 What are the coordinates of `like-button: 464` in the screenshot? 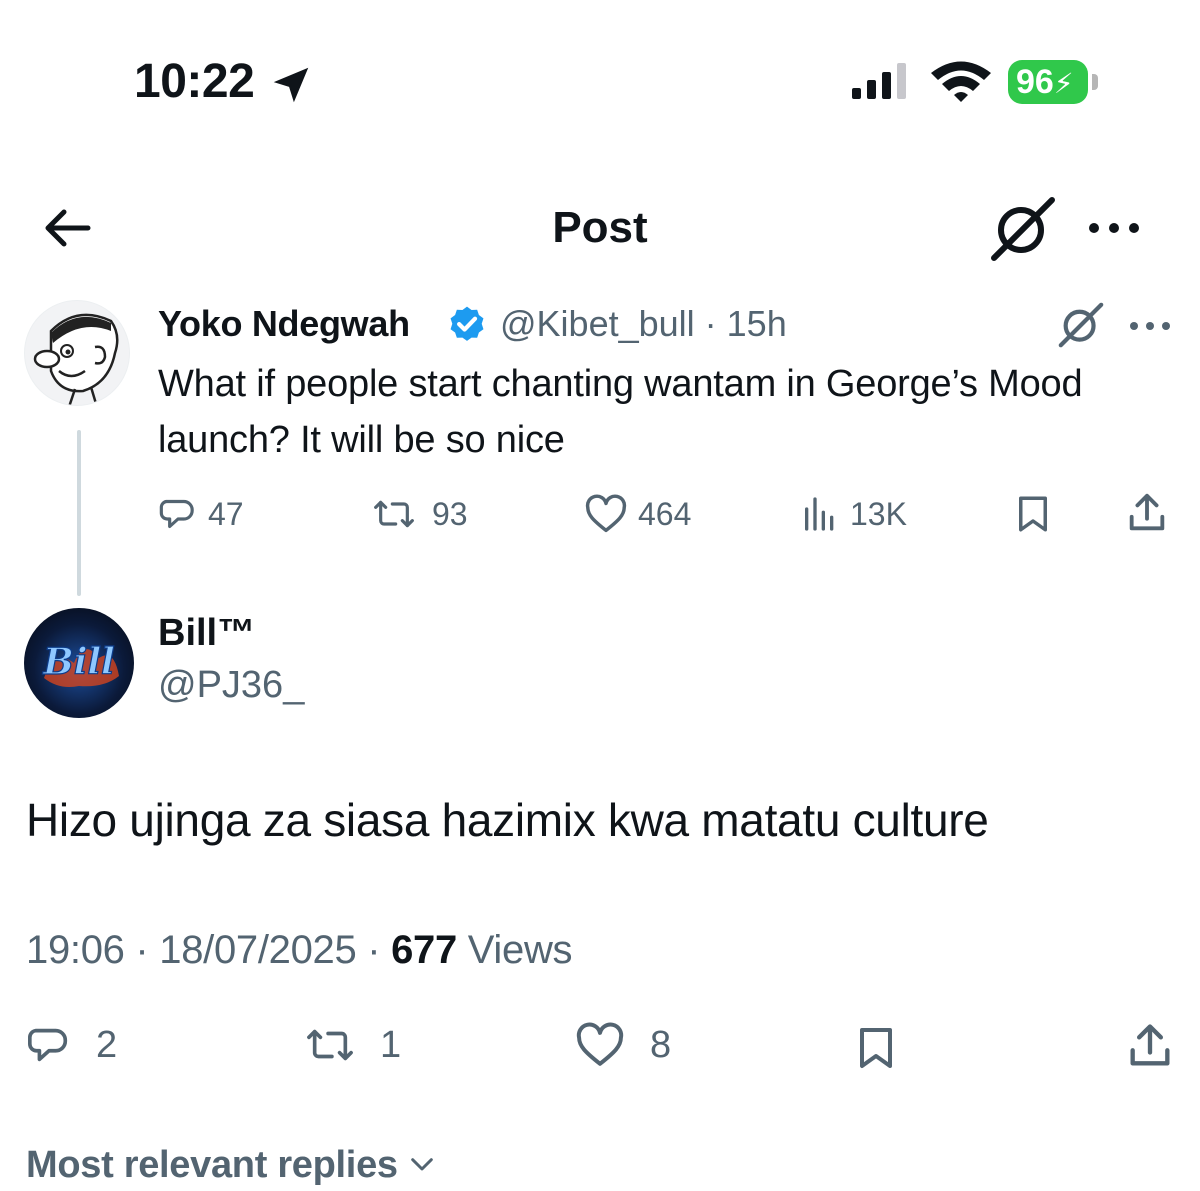 It's located at (637, 514).